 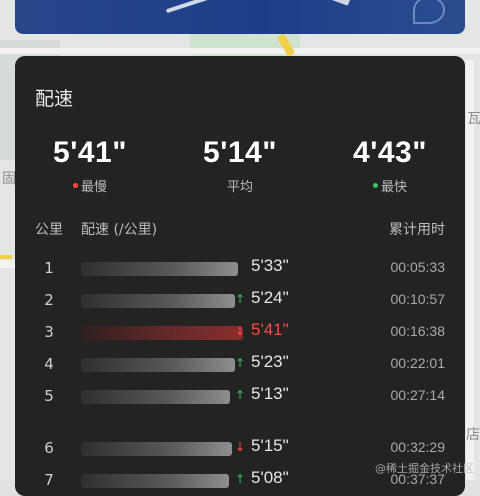 What do you see at coordinates (375, 185) in the screenshot?
I see `fast-dot-icon` at bounding box center [375, 185].